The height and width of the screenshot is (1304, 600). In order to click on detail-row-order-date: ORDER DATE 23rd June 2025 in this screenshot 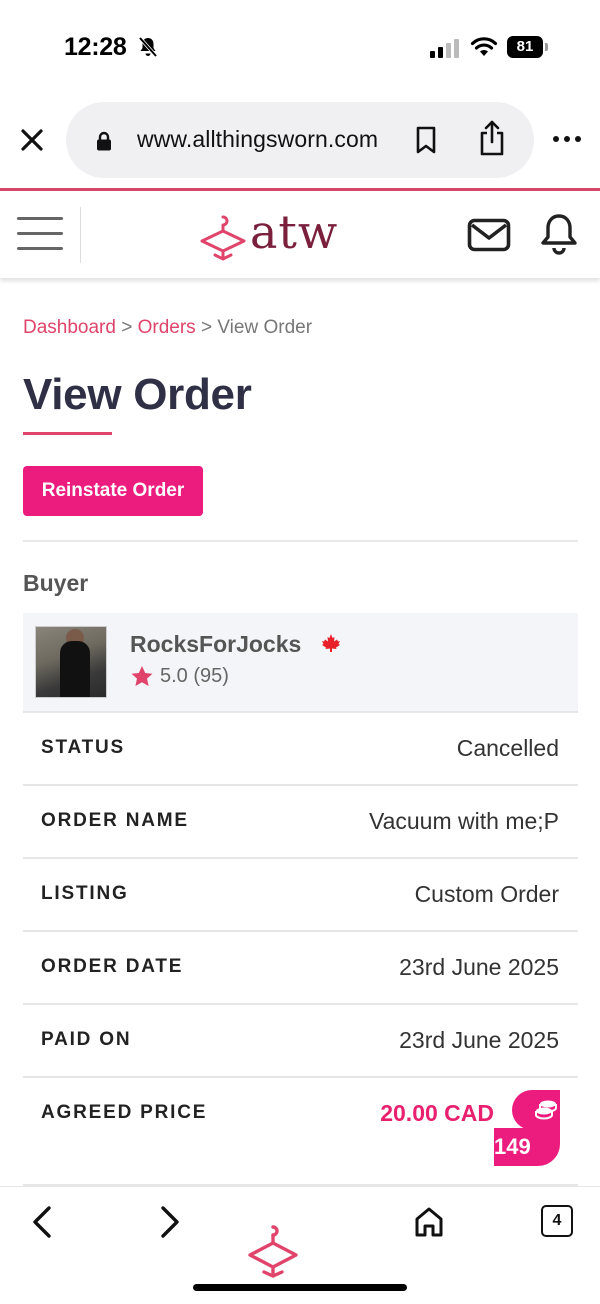, I will do `click(300, 966)`.